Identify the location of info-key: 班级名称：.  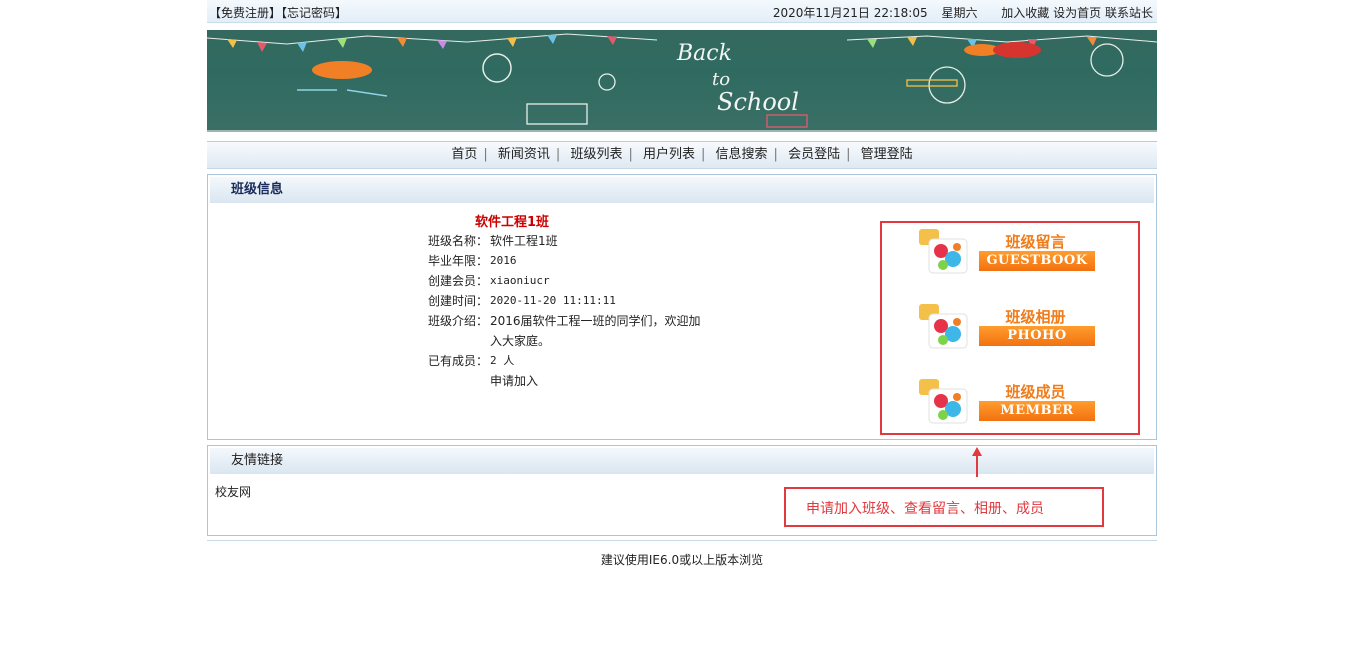
(458, 241).